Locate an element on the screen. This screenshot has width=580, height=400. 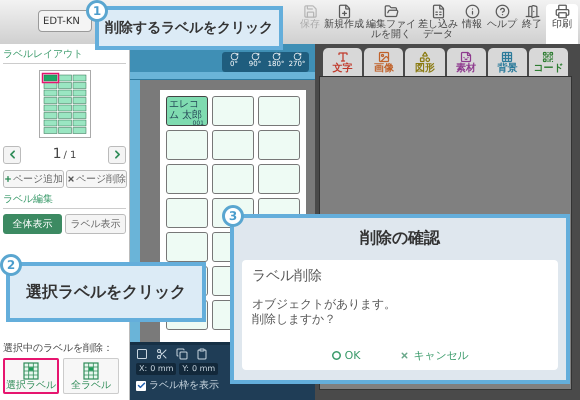
toolbar-button: 終了 is located at coordinates (532, 17).